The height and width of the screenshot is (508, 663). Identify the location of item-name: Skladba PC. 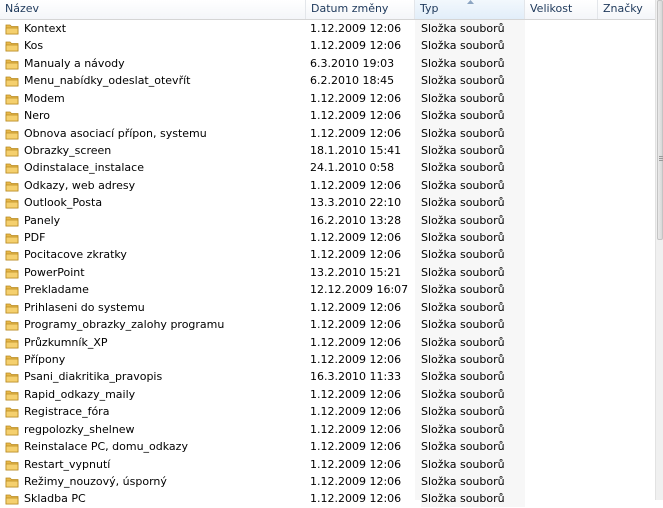
(55, 499).